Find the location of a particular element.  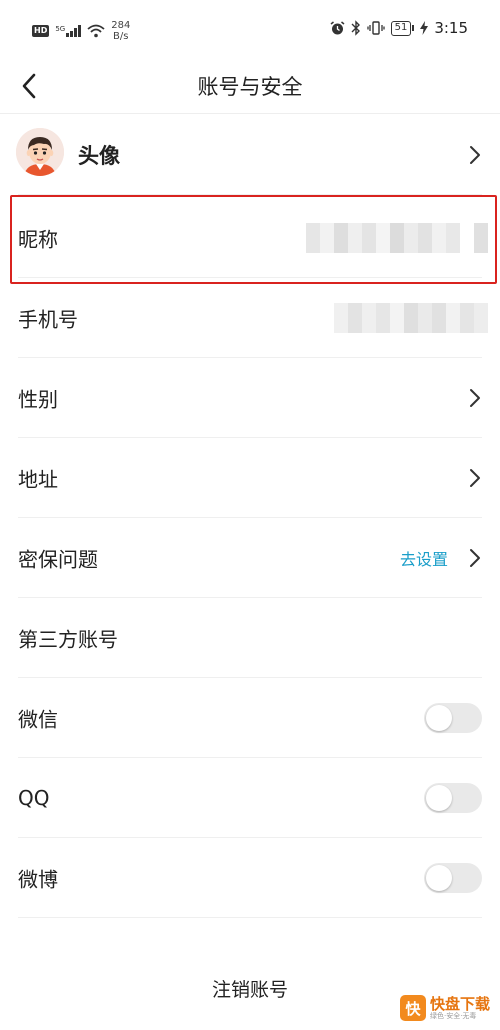

vibrate-icon is located at coordinates (375, 28).